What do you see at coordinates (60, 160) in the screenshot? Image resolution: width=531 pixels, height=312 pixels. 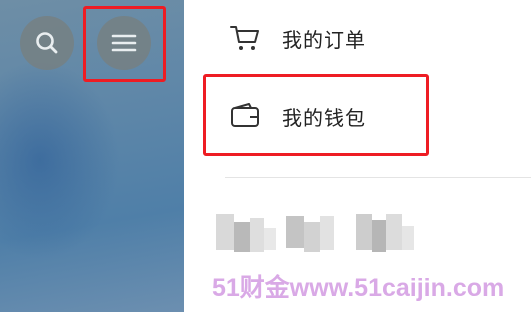 I see `background-gradient` at bounding box center [60, 160].